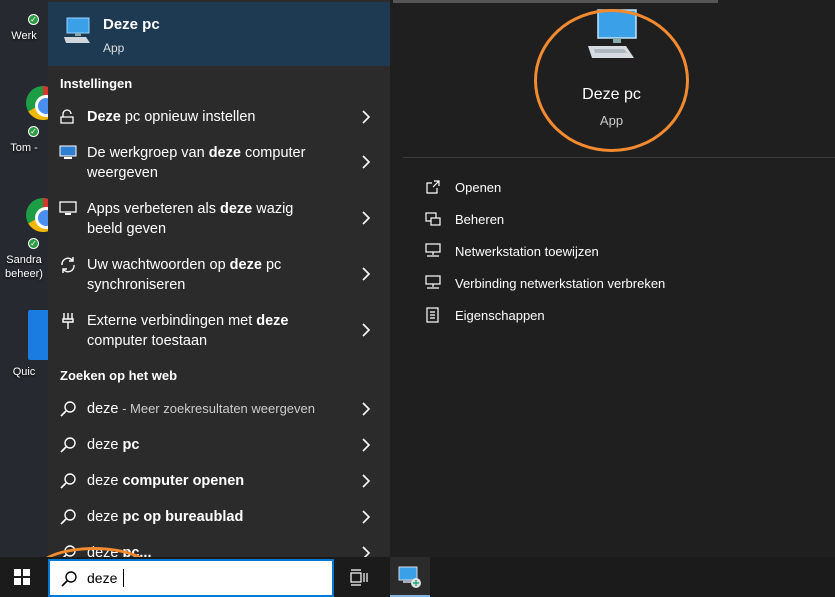  What do you see at coordinates (527, 251) in the screenshot?
I see `action-label: Netwerkstation toewijzen` at bounding box center [527, 251].